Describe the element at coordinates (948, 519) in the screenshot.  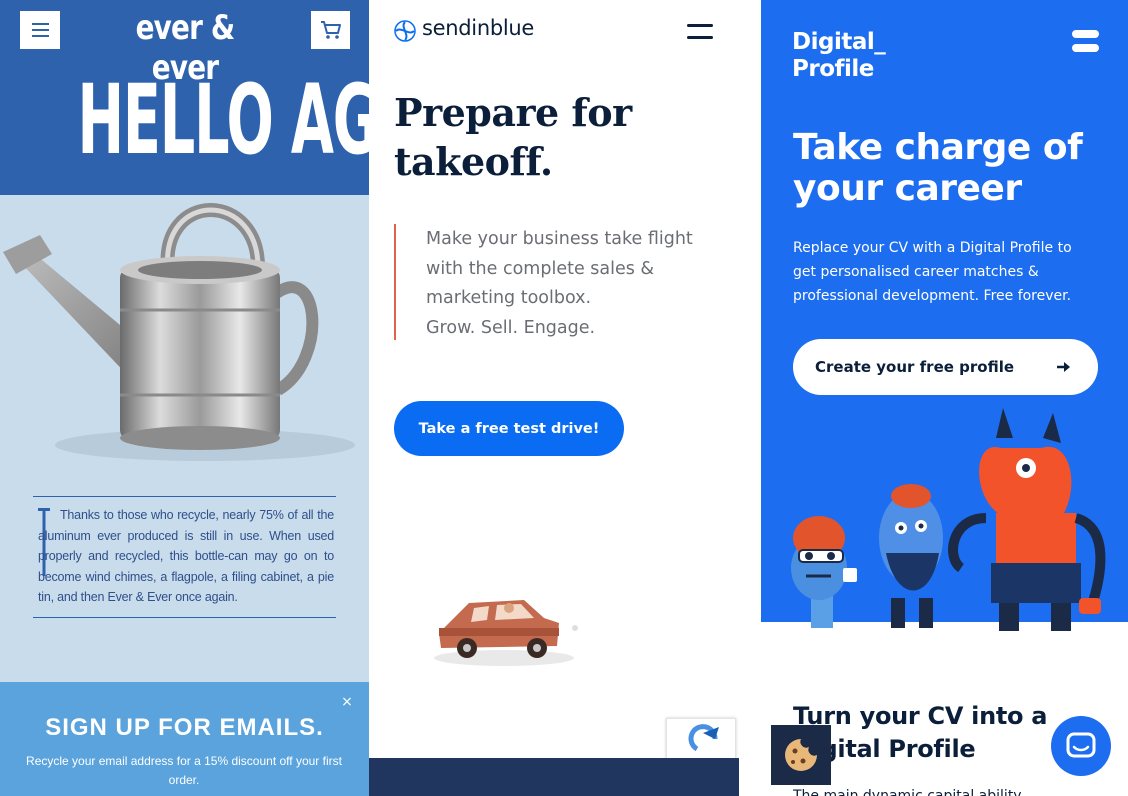
I see `monsters-illustration` at that location.